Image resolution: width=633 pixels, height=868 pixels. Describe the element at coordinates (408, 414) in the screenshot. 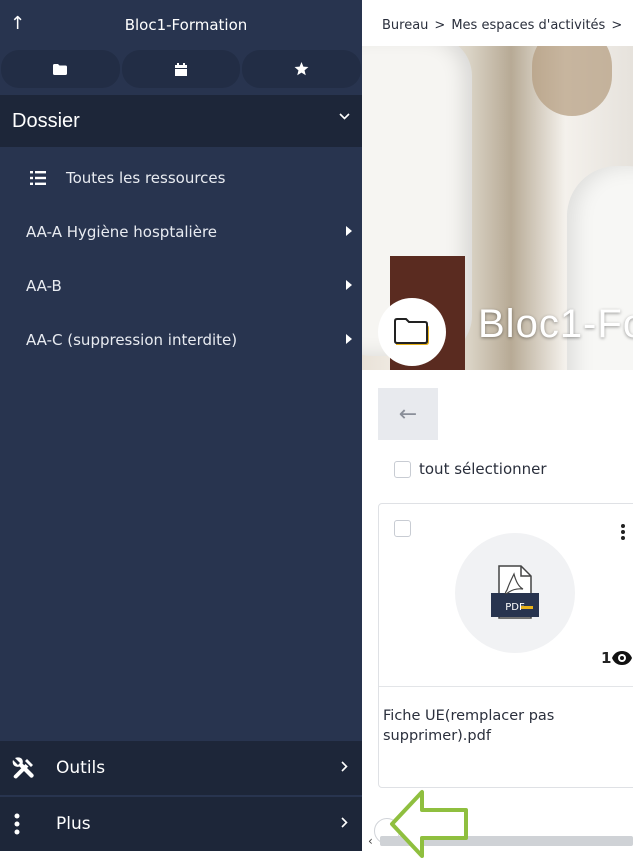

I see `back-button: ←` at that location.